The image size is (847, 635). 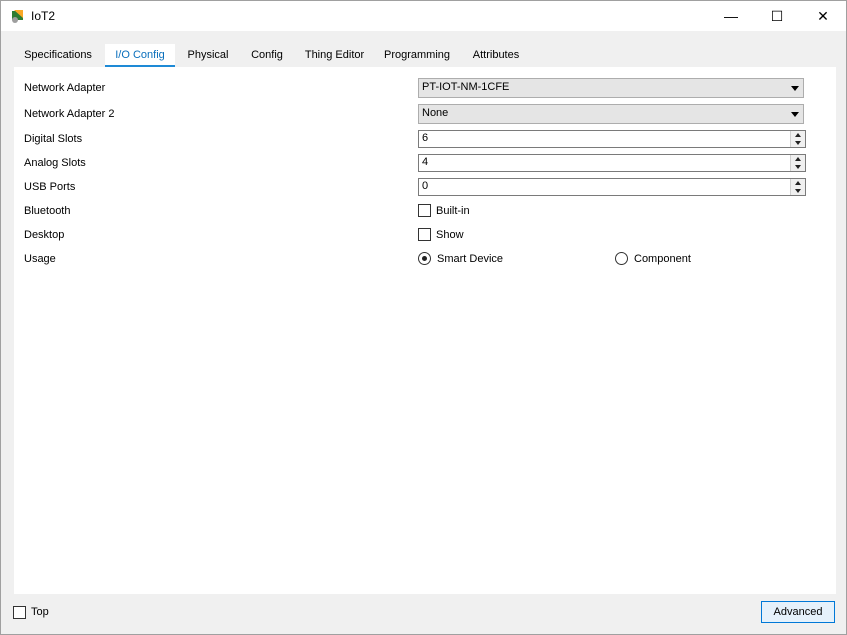 What do you see at coordinates (777, 16) in the screenshot?
I see `maximize-button: ☐` at bounding box center [777, 16].